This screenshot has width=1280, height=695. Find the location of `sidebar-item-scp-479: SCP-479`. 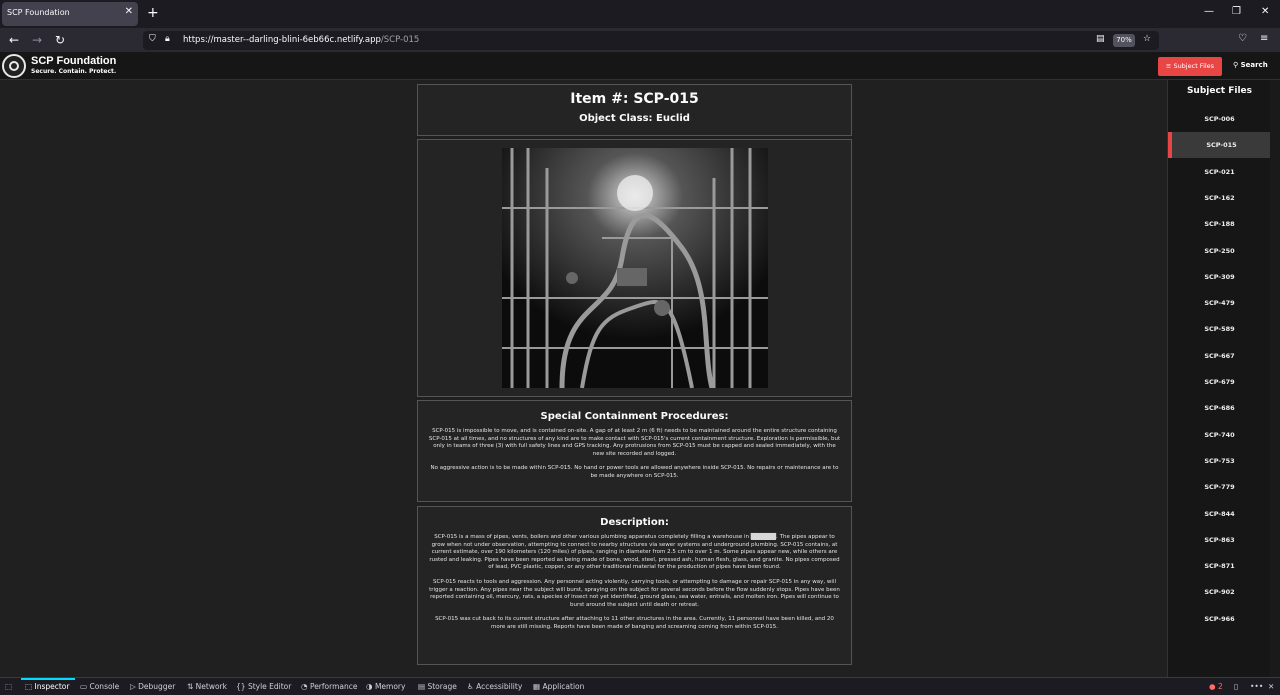

sidebar-item-scp-479: SCP-479 is located at coordinates (1219, 303).